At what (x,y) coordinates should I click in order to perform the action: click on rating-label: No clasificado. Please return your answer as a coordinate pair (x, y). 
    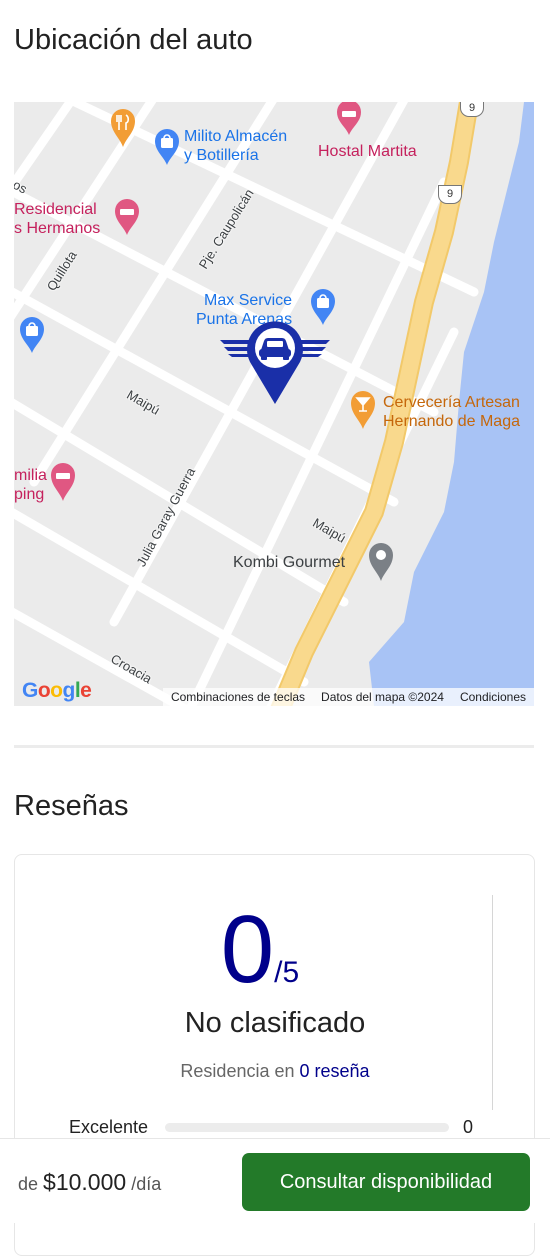
    Looking at the image, I should click on (275, 1023).